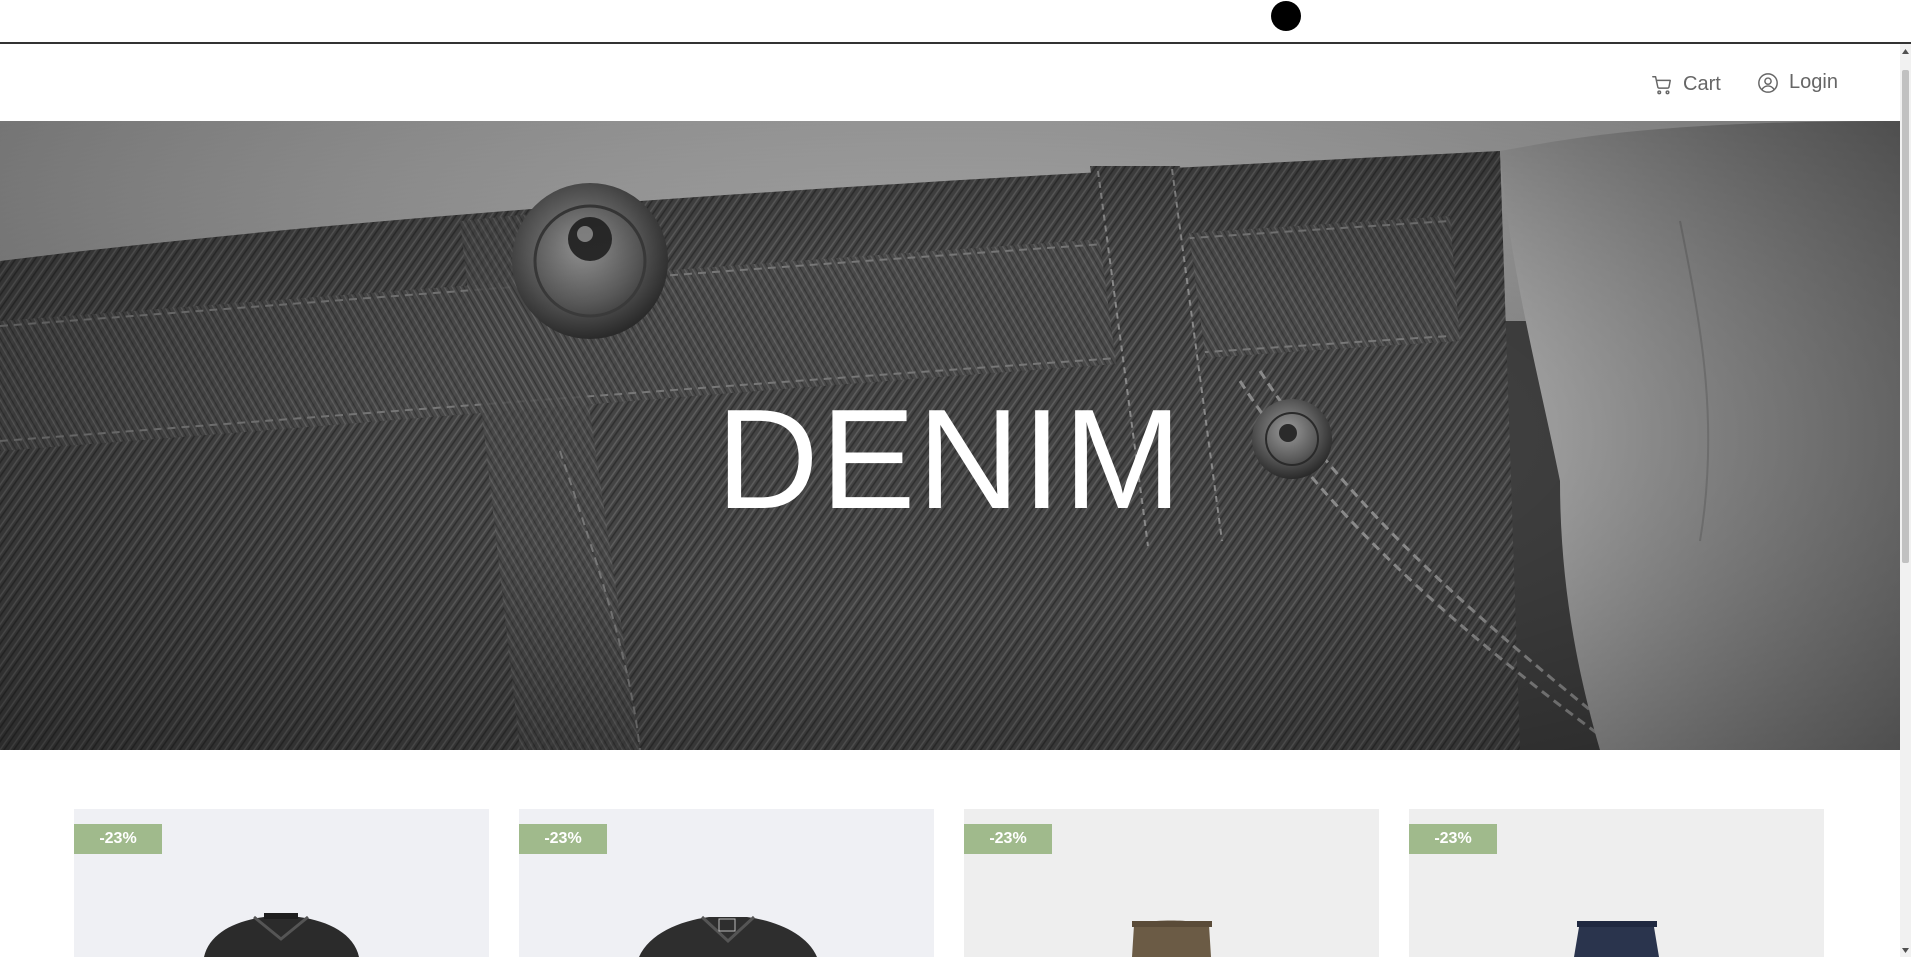 This screenshot has width=1911, height=957. What do you see at coordinates (1905, 316) in the screenshot?
I see `scroll-thumb` at bounding box center [1905, 316].